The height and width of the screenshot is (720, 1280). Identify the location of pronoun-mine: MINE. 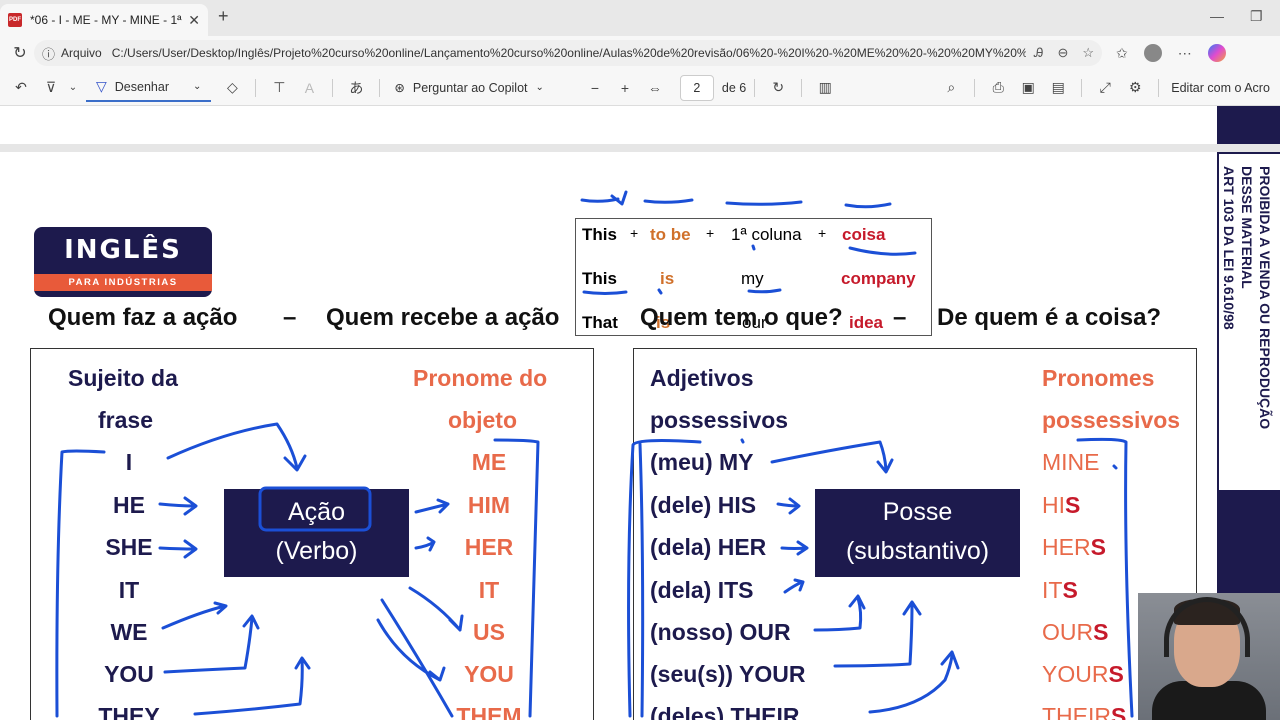
(1071, 462).